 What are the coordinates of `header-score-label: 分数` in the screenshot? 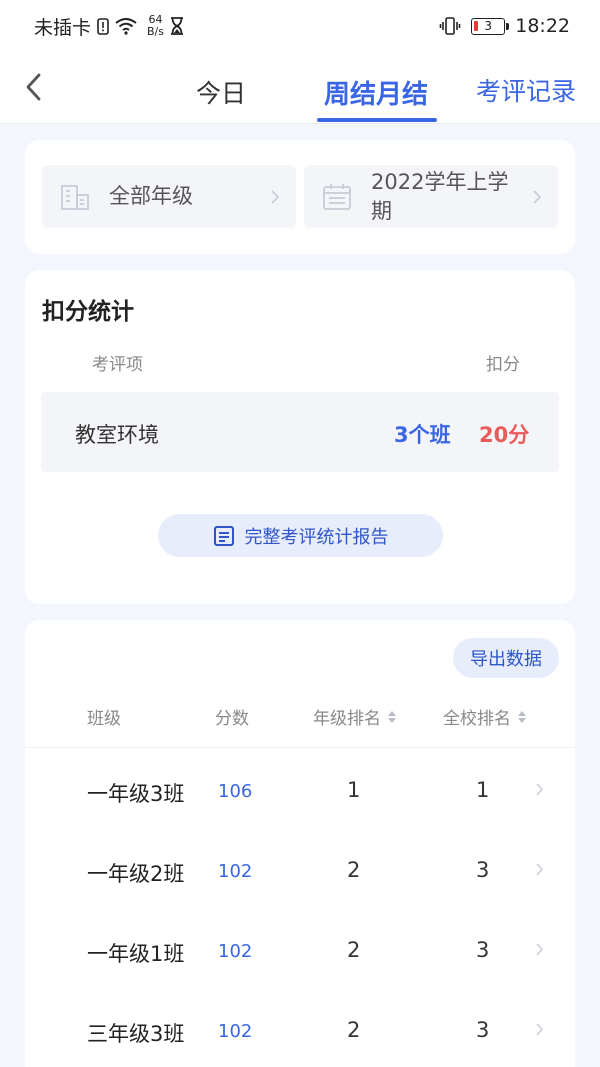 It's located at (232, 719).